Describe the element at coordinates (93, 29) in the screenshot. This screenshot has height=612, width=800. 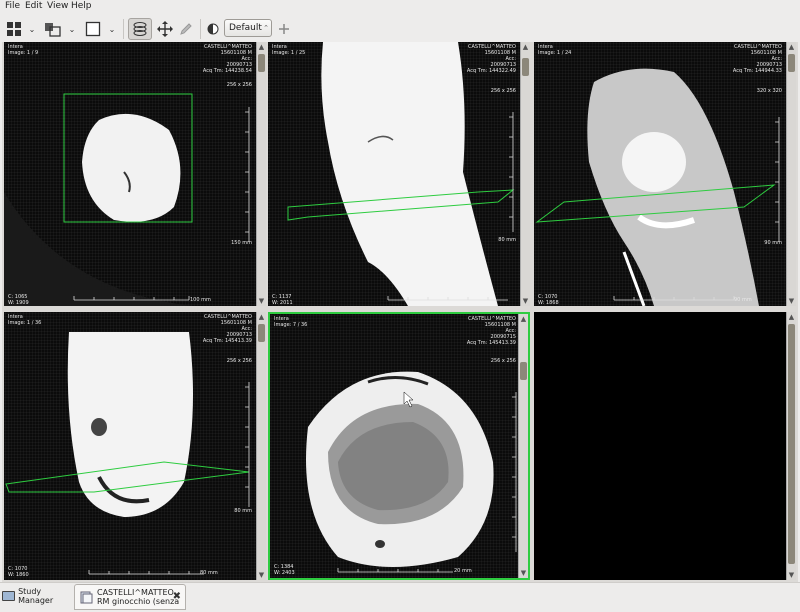
I see `single-view-square-icon` at that location.